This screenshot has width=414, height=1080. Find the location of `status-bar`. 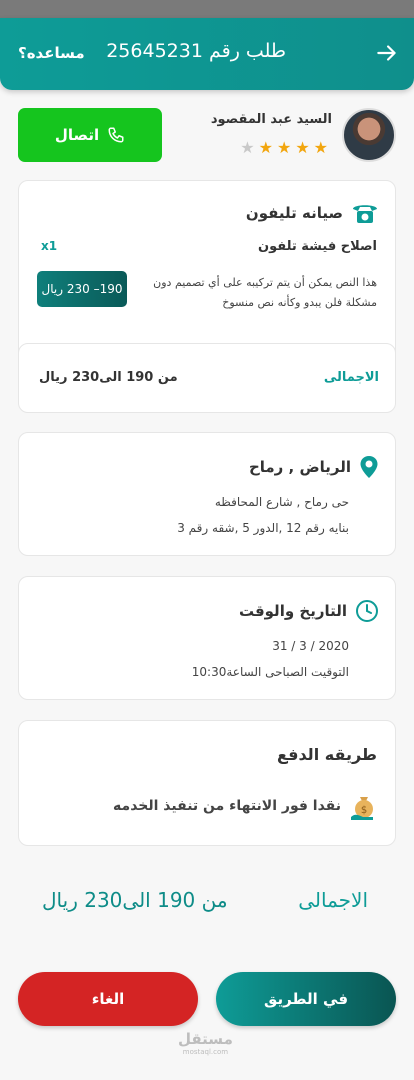

status-bar is located at coordinates (207, 9).